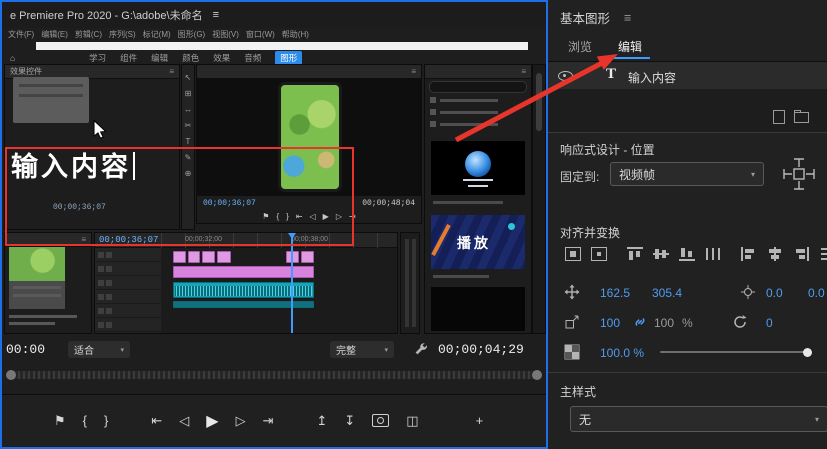 The height and width of the screenshot is (449, 827). I want to click on export-frame-camera-icon, so click(381, 420).